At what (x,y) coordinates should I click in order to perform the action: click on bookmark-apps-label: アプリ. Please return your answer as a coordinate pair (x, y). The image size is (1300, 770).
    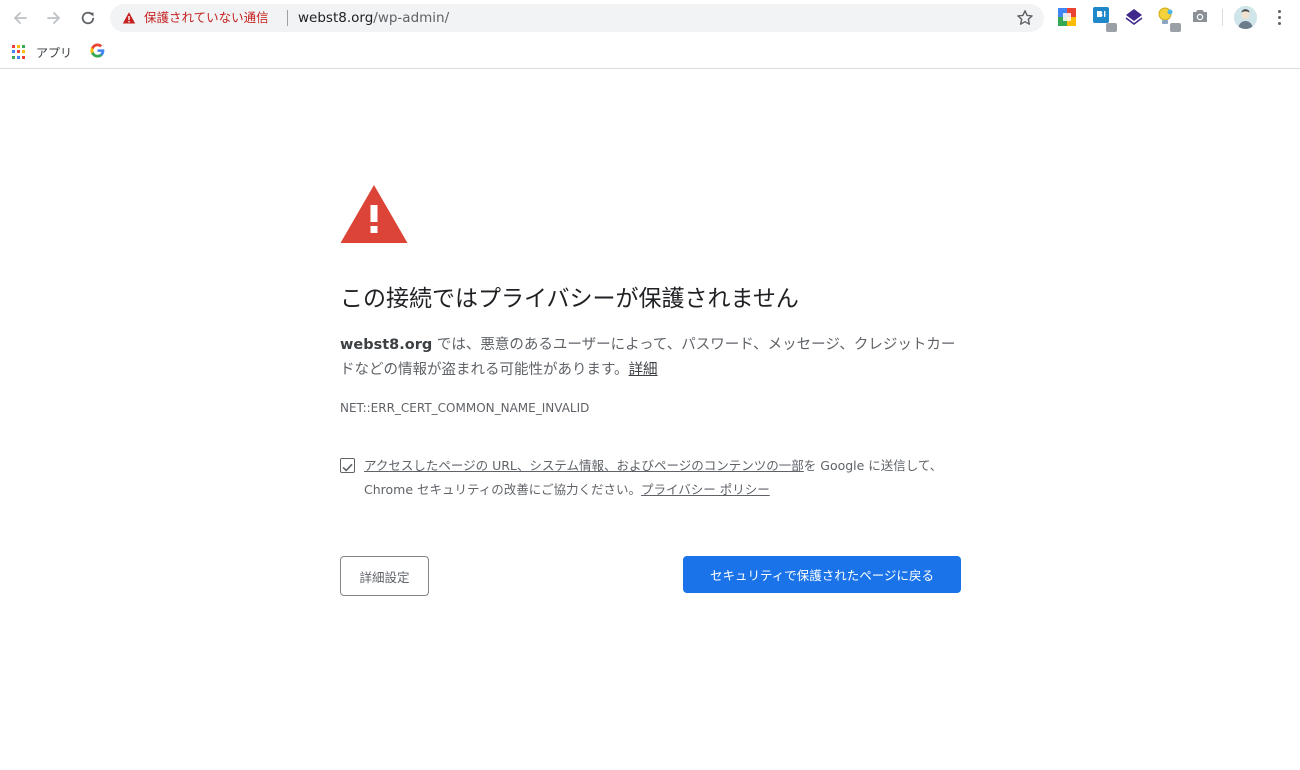
    Looking at the image, I should click on (54, 52).